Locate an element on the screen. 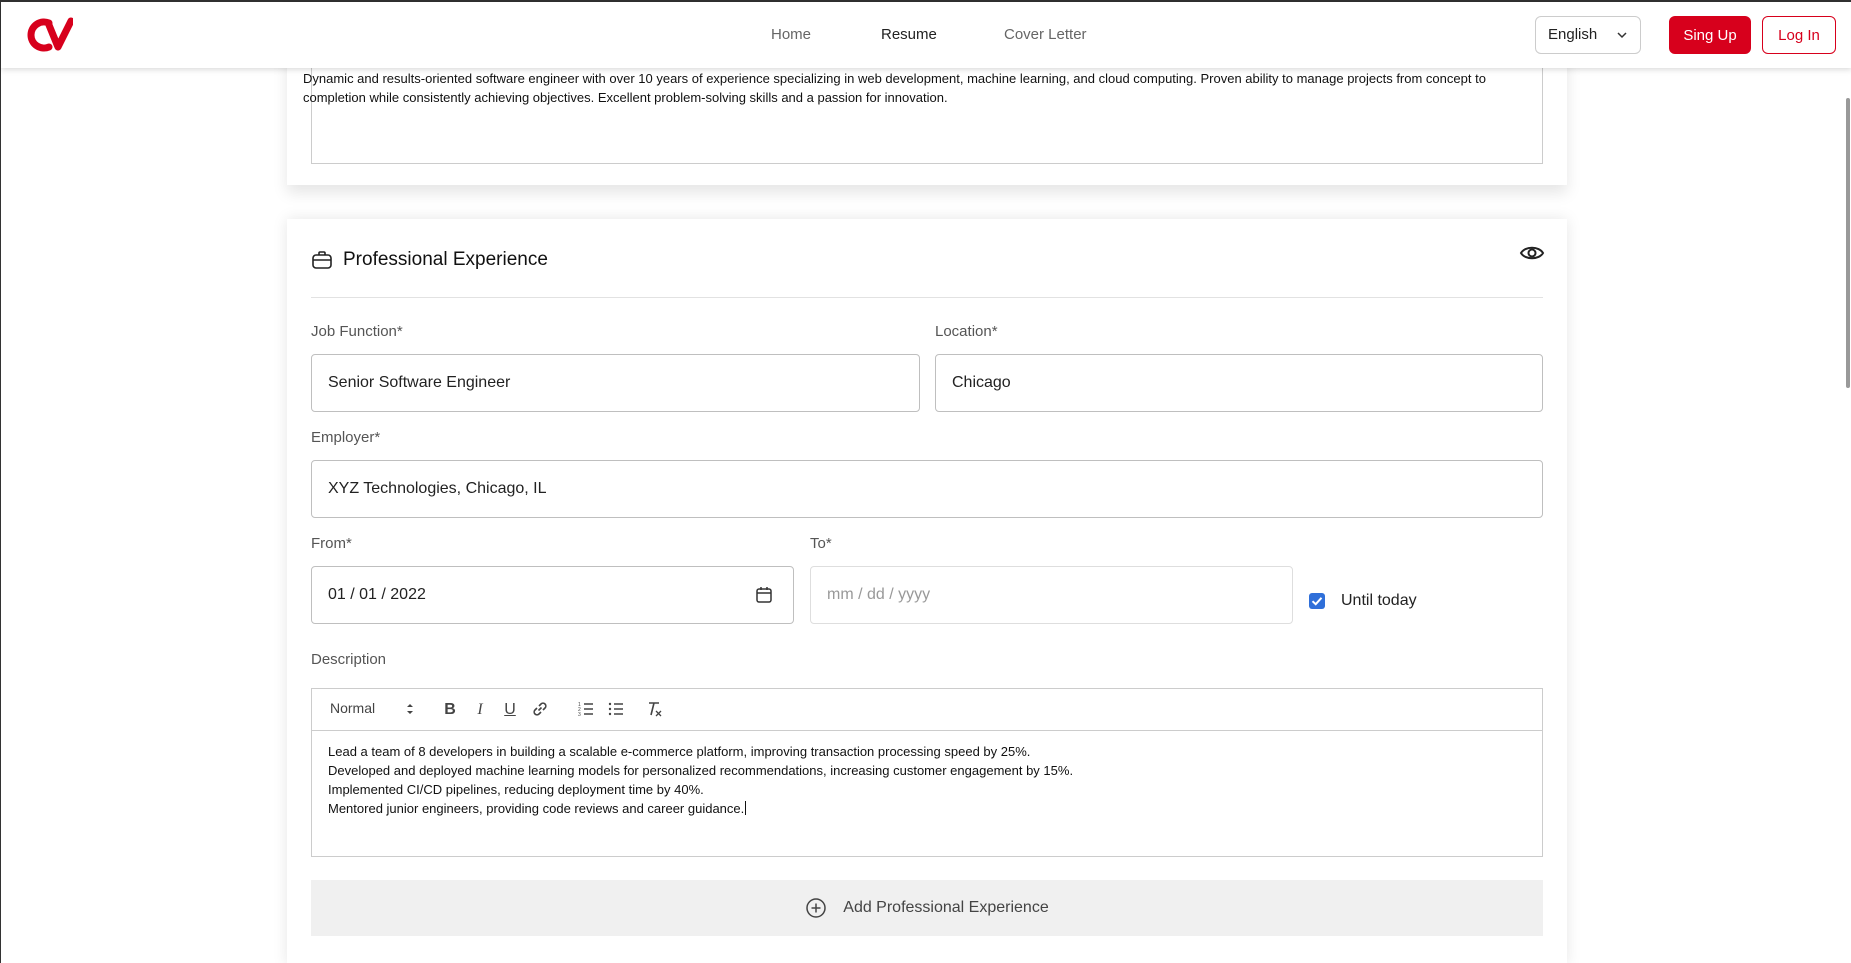  job-function-label: Job Function* is located at coordinates (357, 331).